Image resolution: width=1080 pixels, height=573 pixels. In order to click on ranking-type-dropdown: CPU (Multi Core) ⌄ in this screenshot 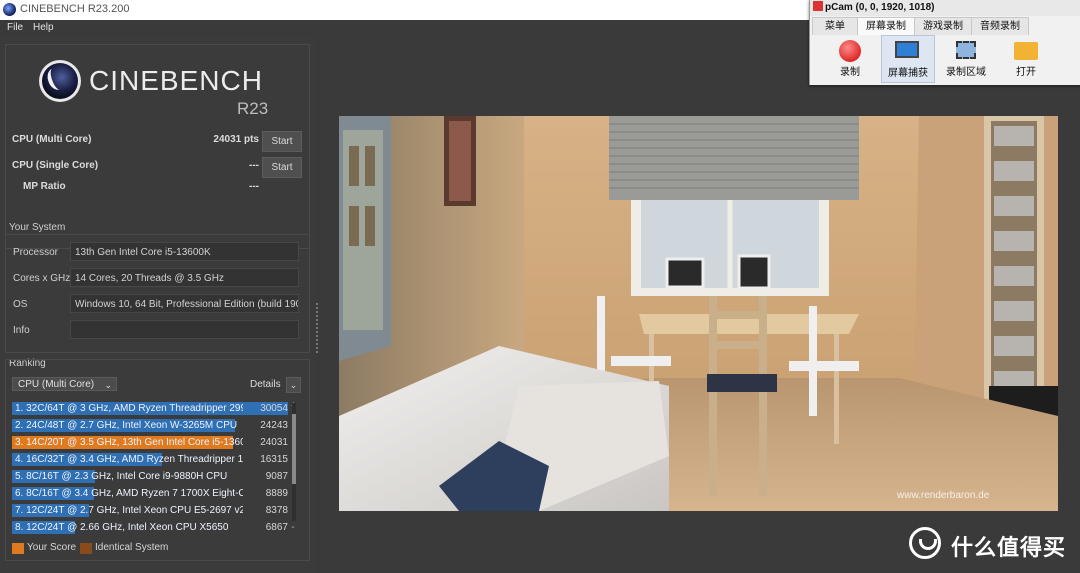, I will do `click(64, 384)`.